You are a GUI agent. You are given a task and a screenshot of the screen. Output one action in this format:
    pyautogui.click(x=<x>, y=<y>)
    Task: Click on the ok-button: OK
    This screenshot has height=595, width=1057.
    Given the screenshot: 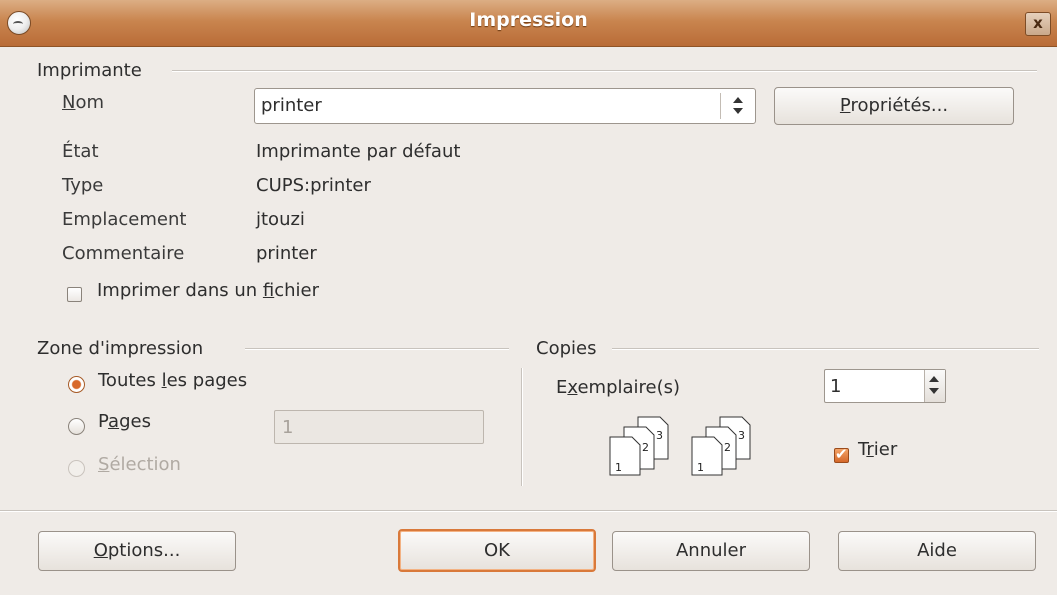 What is the action you would take?
    pyautogui.click(x=497, y=550)
    